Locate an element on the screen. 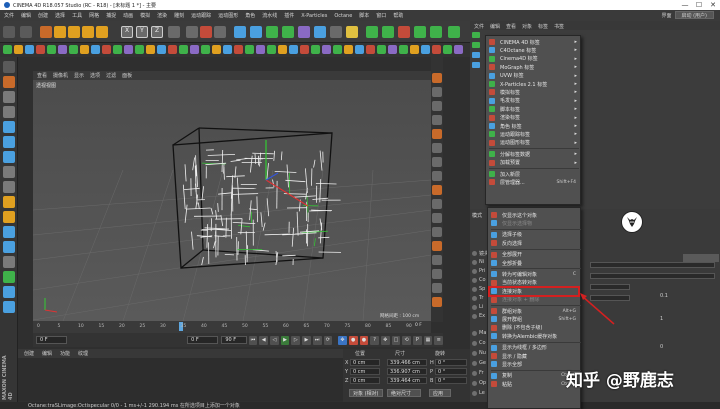 This screenshot has height=409, width=720. next-frame-icon: ▷ is located at coordinates (296, 340).